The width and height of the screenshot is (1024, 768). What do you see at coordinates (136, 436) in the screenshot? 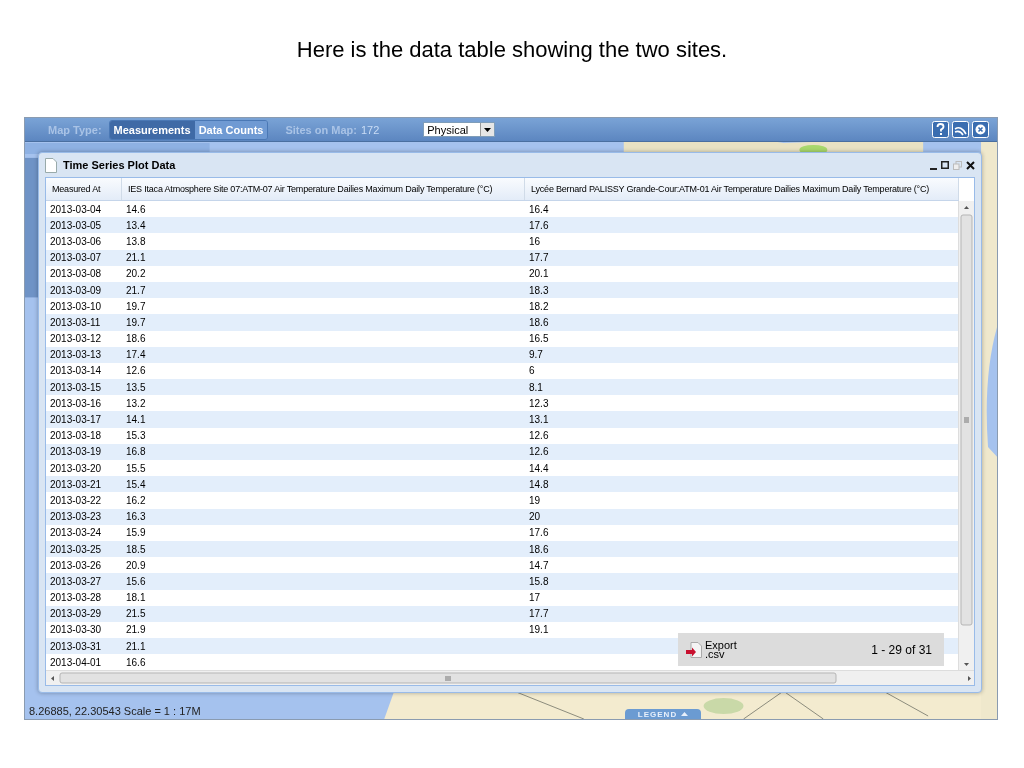
I see `table-cell-text: 15.3` at bounding box center [136, 436].